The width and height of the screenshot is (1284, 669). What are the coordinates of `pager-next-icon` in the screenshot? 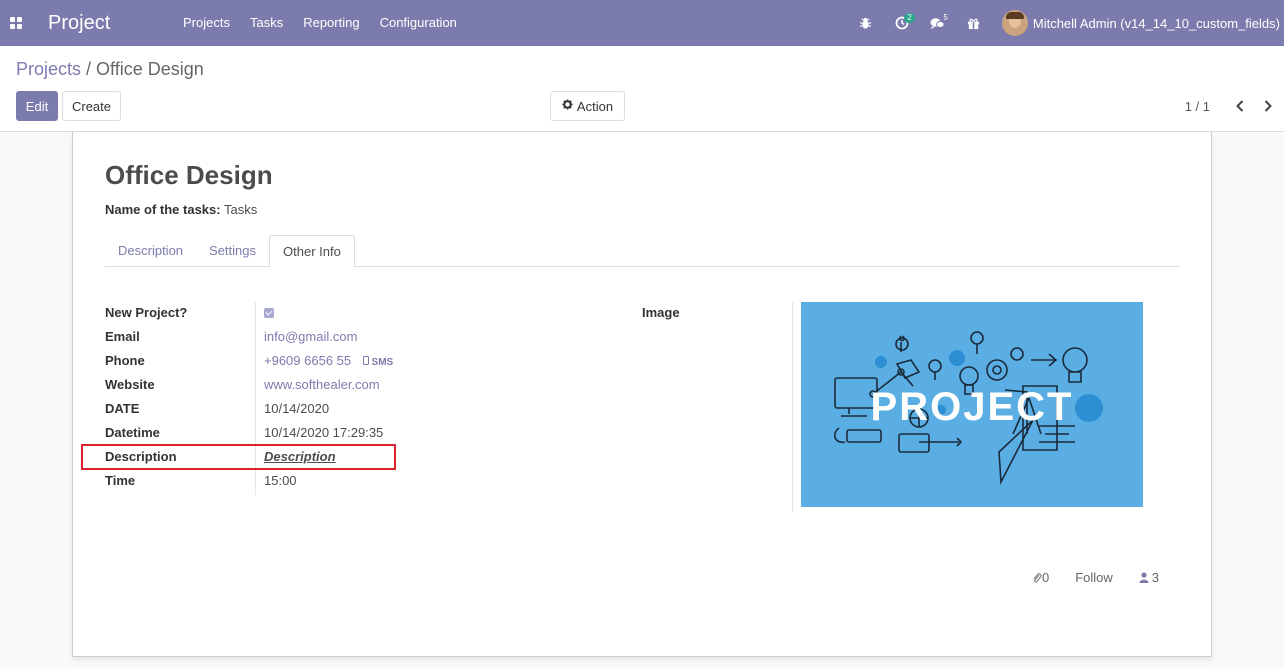 It's located at (1268, 106).